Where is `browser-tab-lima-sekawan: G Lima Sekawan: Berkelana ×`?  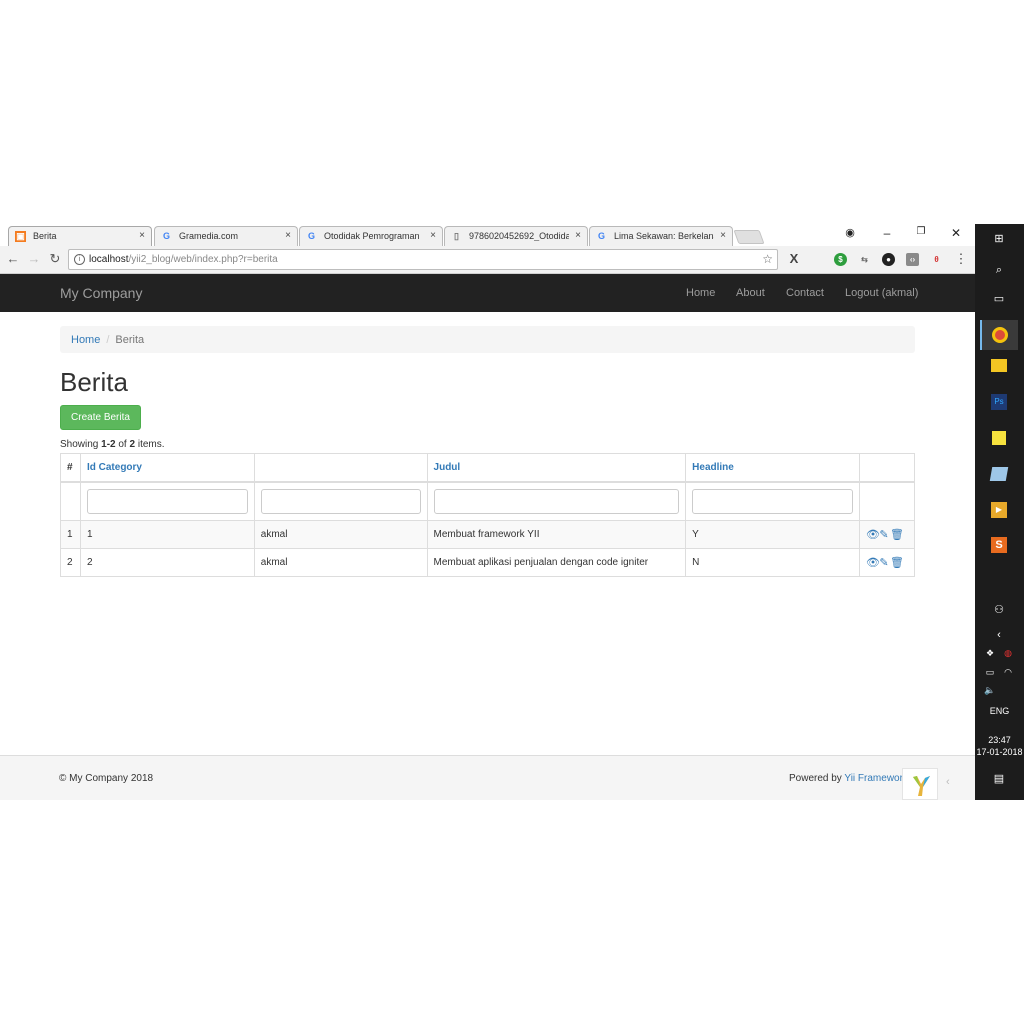
browser-tab-lima-sekawan: G Lima Sekawan: Berkelana × is located at coordinates (661, 236).